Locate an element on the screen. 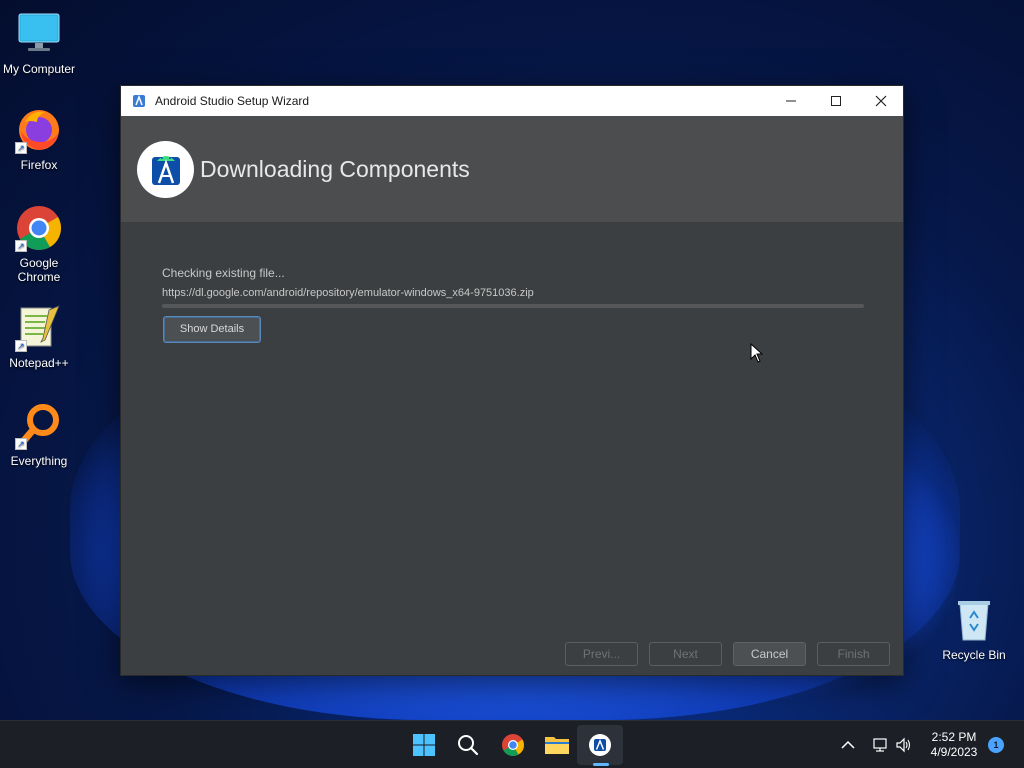 Image resolution: width=1024 pixels, height=768 pixels. active-app-indicator is located at coordinates (601, 764).